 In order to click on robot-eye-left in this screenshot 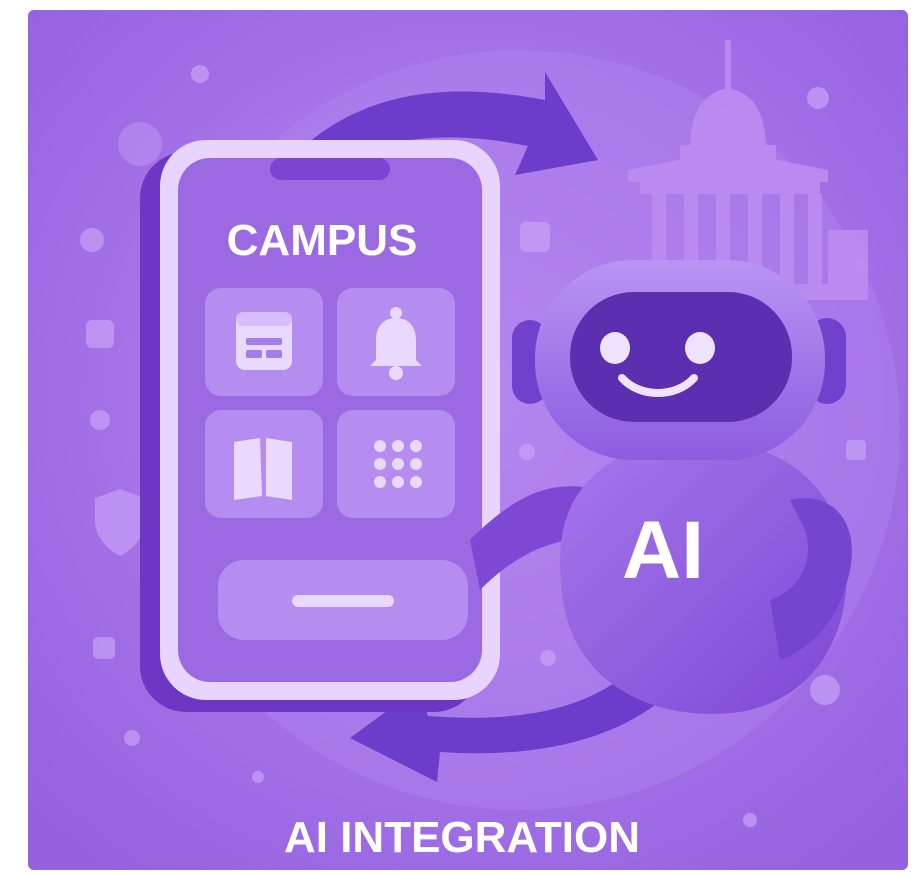, I will do `click(615, 348)`.